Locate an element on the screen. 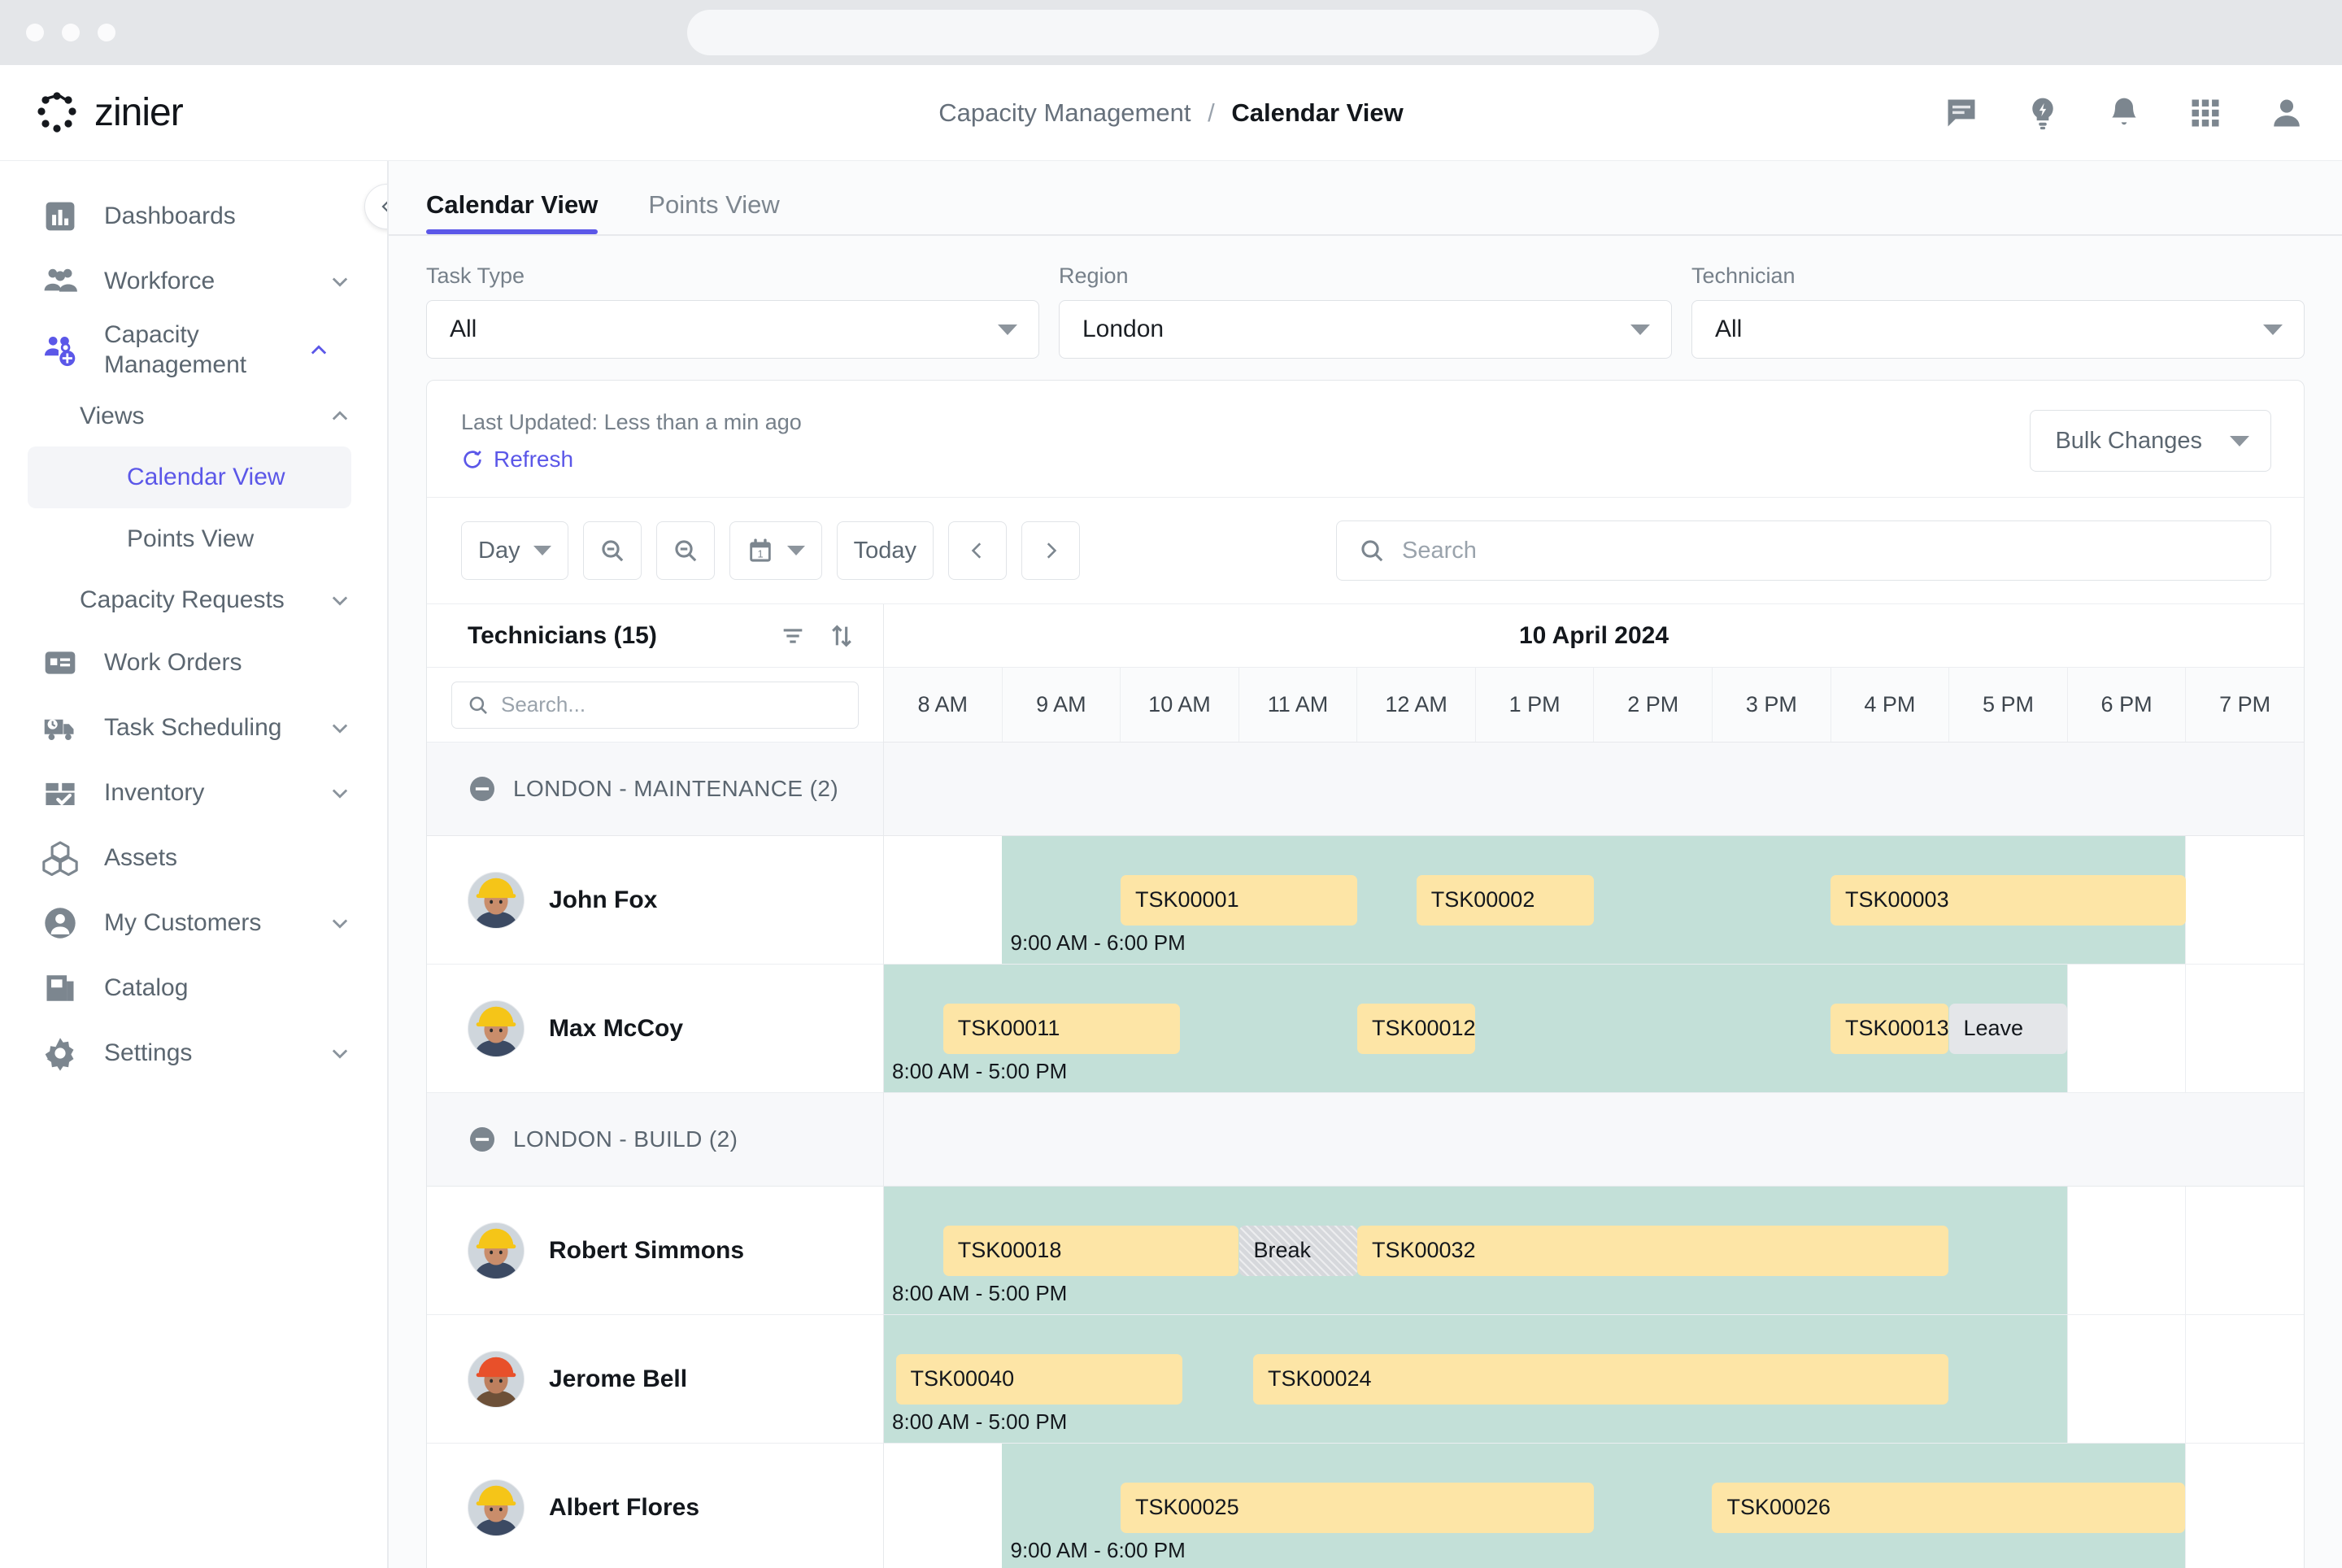 This screenshot has height=1568, width=2342. url-bar is located at coordinates (1173, 32).